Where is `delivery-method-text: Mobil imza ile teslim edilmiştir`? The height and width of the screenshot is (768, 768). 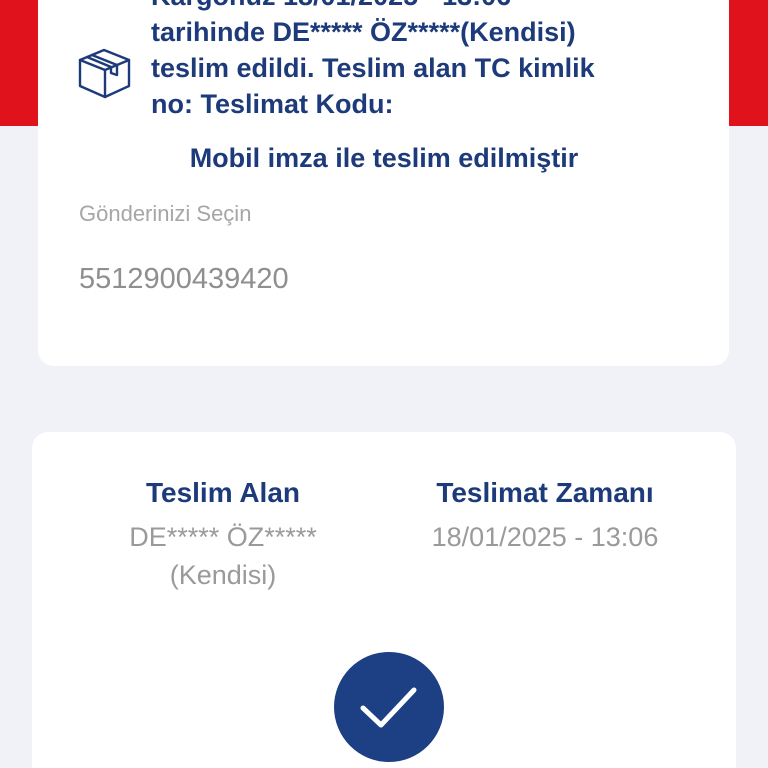 delivery-method-text: Mobil imza ile teslim edilmiştir is located at coordinates (384, 158).